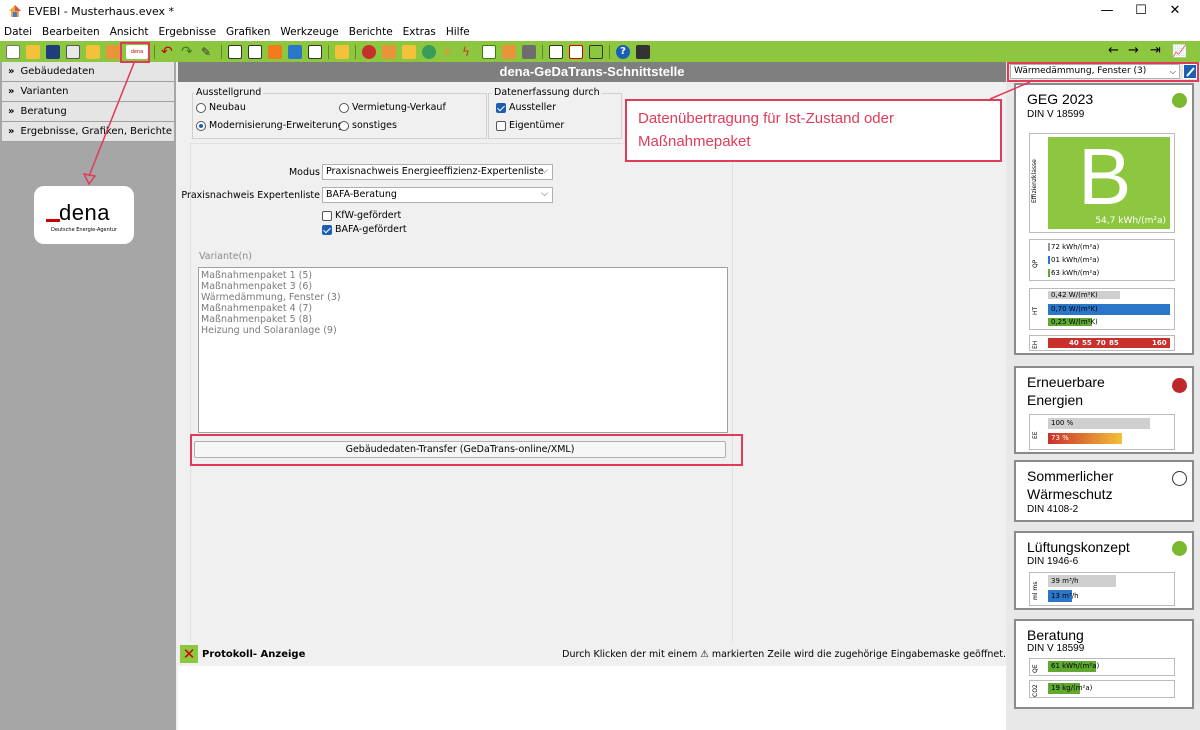 This screenshot has height=730, width=1200. What do you see at coordinates (168, 52) in the screenshot?
I see `undo-icon: ↶` at bounding box center [168, 52].